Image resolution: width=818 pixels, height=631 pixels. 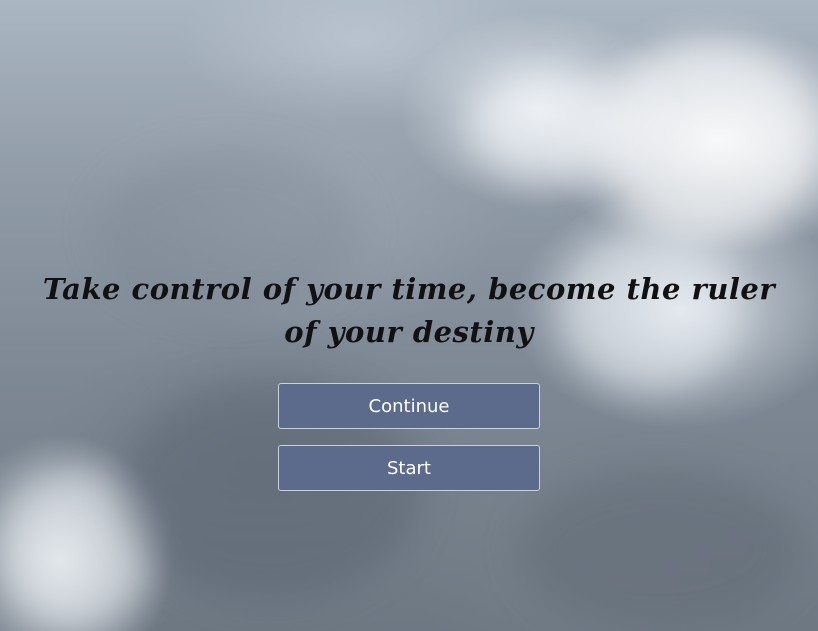 What do you see at coordinates (409, 468) in the screenshot?
I see `start-button: Start` at bounding box center [409, 468].